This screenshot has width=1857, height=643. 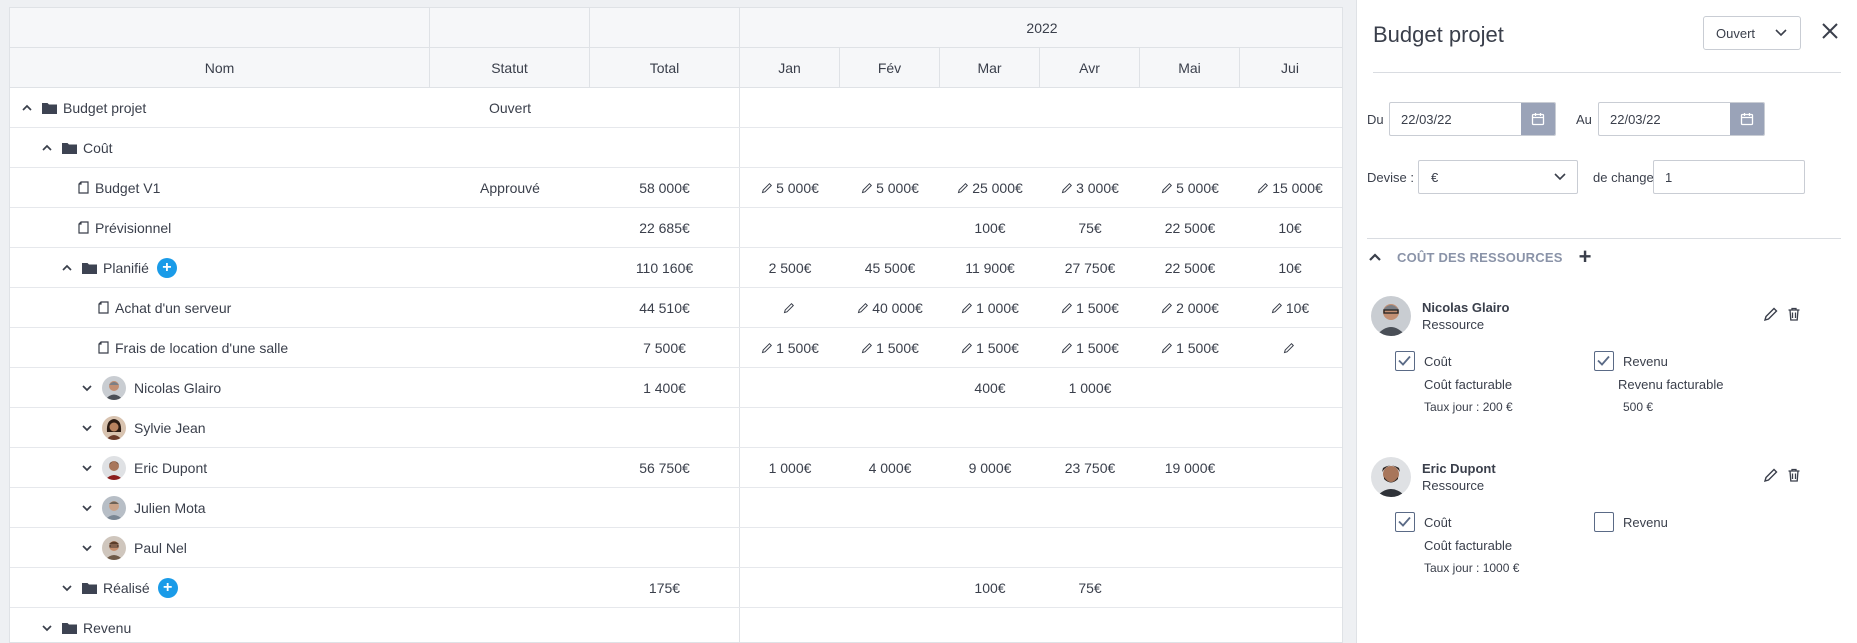 I want to click on cell-month: 2 000€, so click(x=1190, y=307).